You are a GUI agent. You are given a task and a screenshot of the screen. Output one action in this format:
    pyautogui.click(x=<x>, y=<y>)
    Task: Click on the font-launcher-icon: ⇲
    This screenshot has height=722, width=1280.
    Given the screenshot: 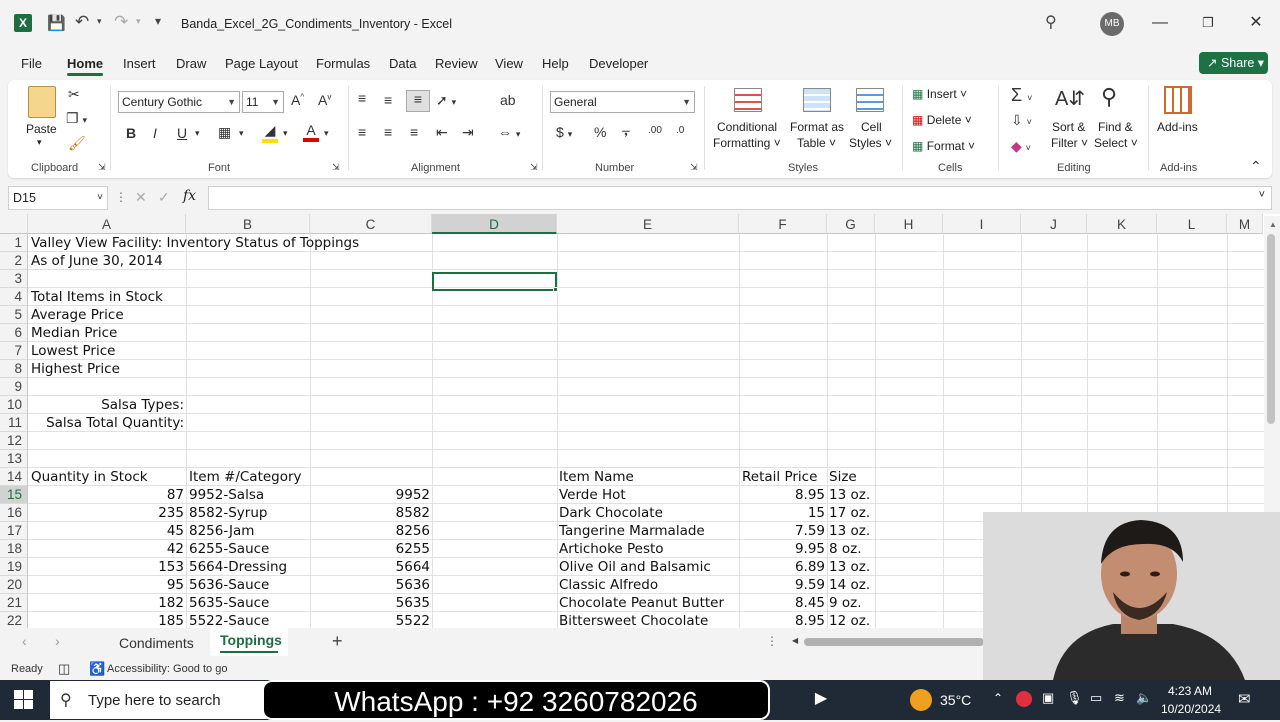 What is the action you would take?
    pyautogui.click(x=336, y=167)
    